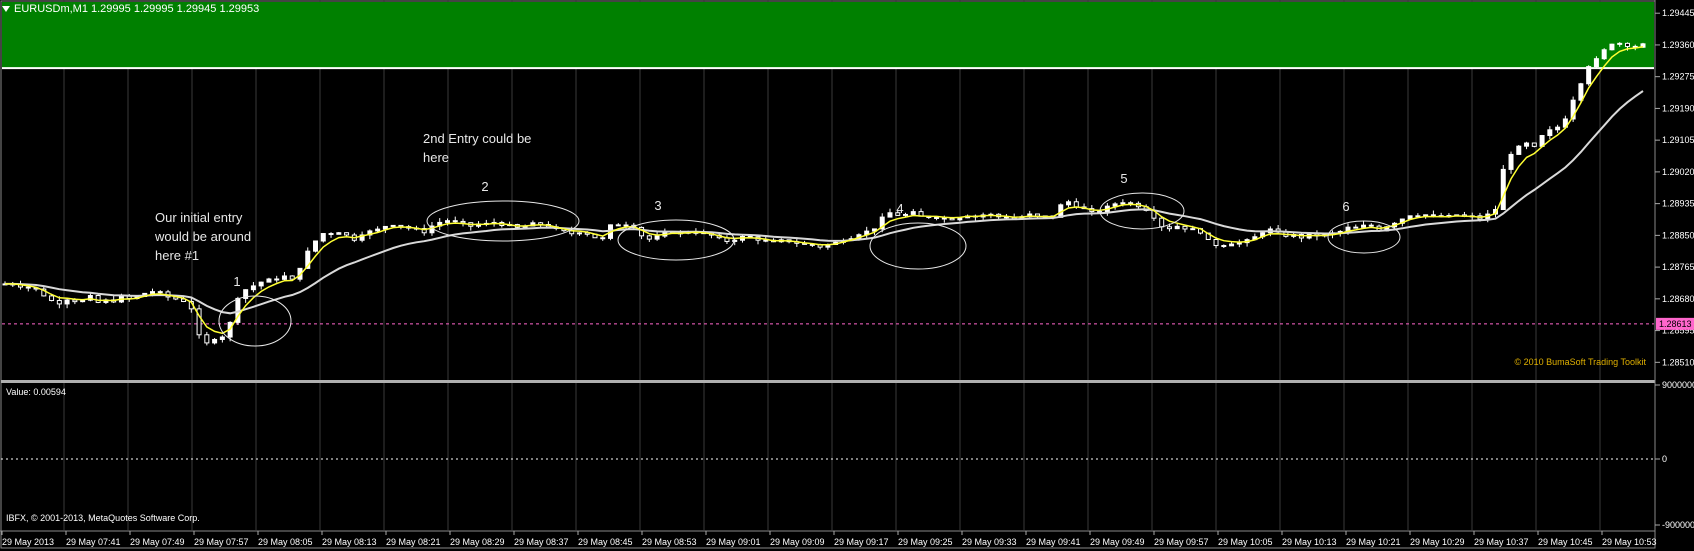 The image size is (1694, 551). I want to click on price-label: 1.28850, so click(1678, 235).